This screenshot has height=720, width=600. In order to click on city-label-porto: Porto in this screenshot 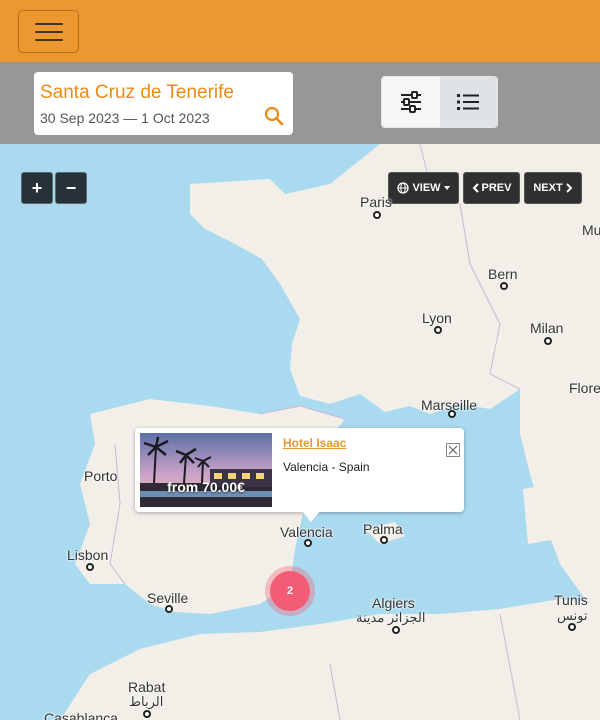, I will do `click(101, 476)`.